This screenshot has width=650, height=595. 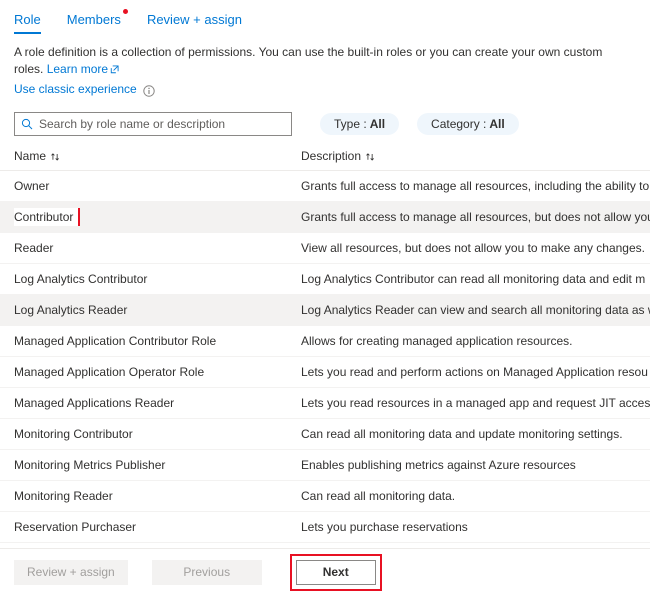 I want to click on external-link-icon, so click(x=114, y=68).